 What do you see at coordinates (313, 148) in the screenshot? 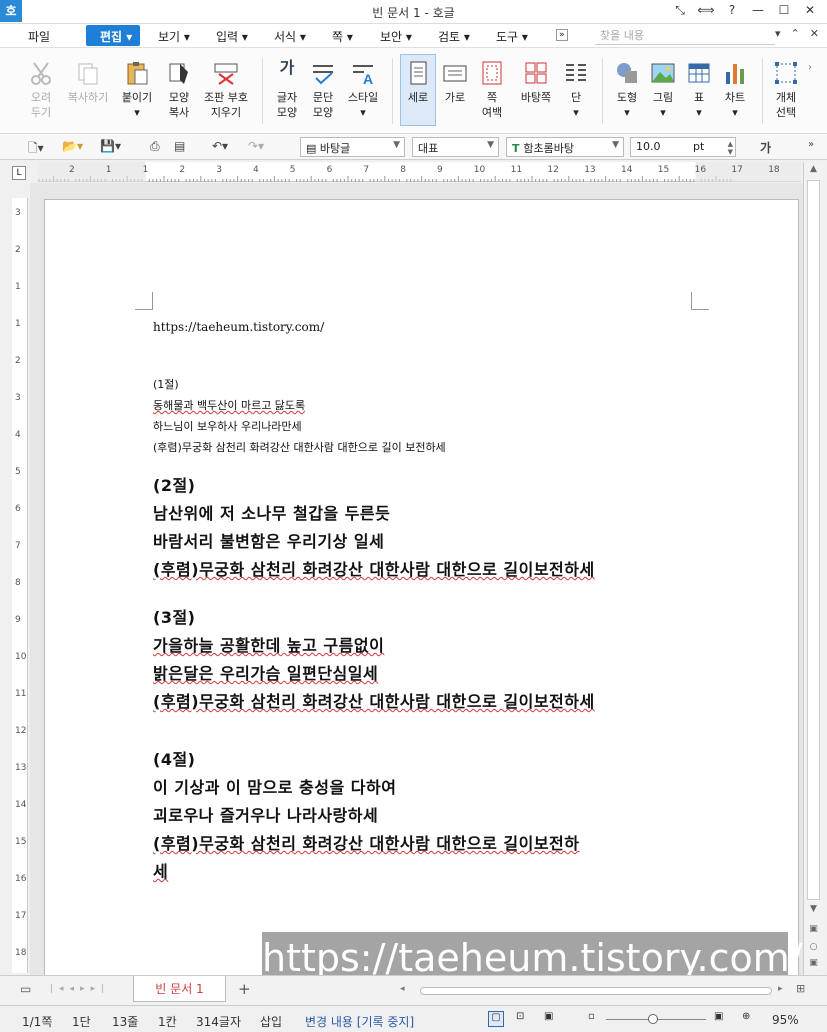
I see `style-combo-icon: ▤` at bounding box center [313, 148].